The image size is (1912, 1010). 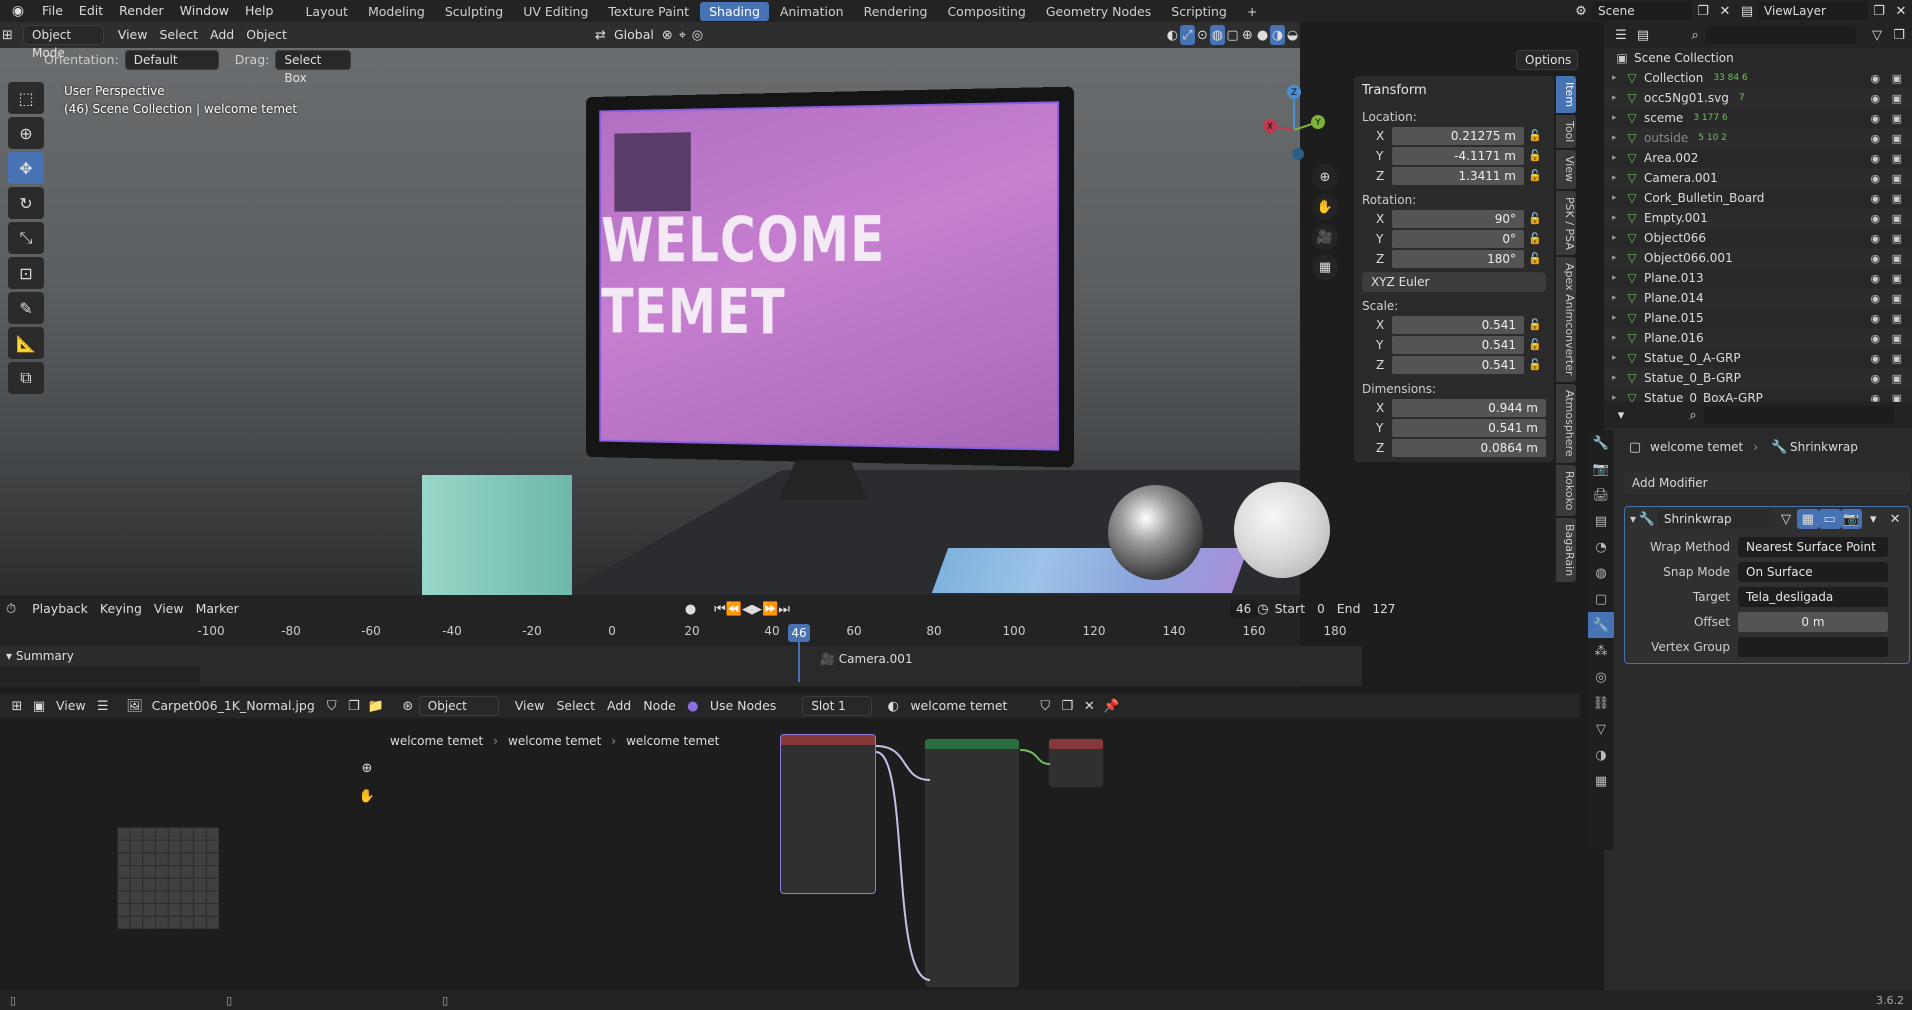 What do you see at coordinates (26, 98) in the screenshot?
I see `select-tool-icon: ⬚` at bounding box center [26, 98].